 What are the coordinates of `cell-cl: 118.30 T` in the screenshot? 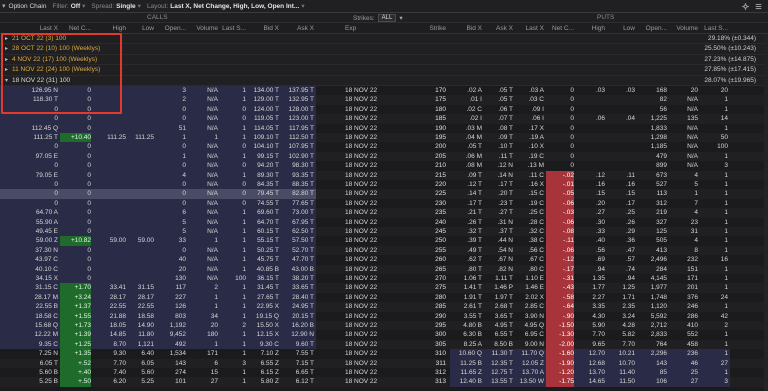 It's located at (41, 99).